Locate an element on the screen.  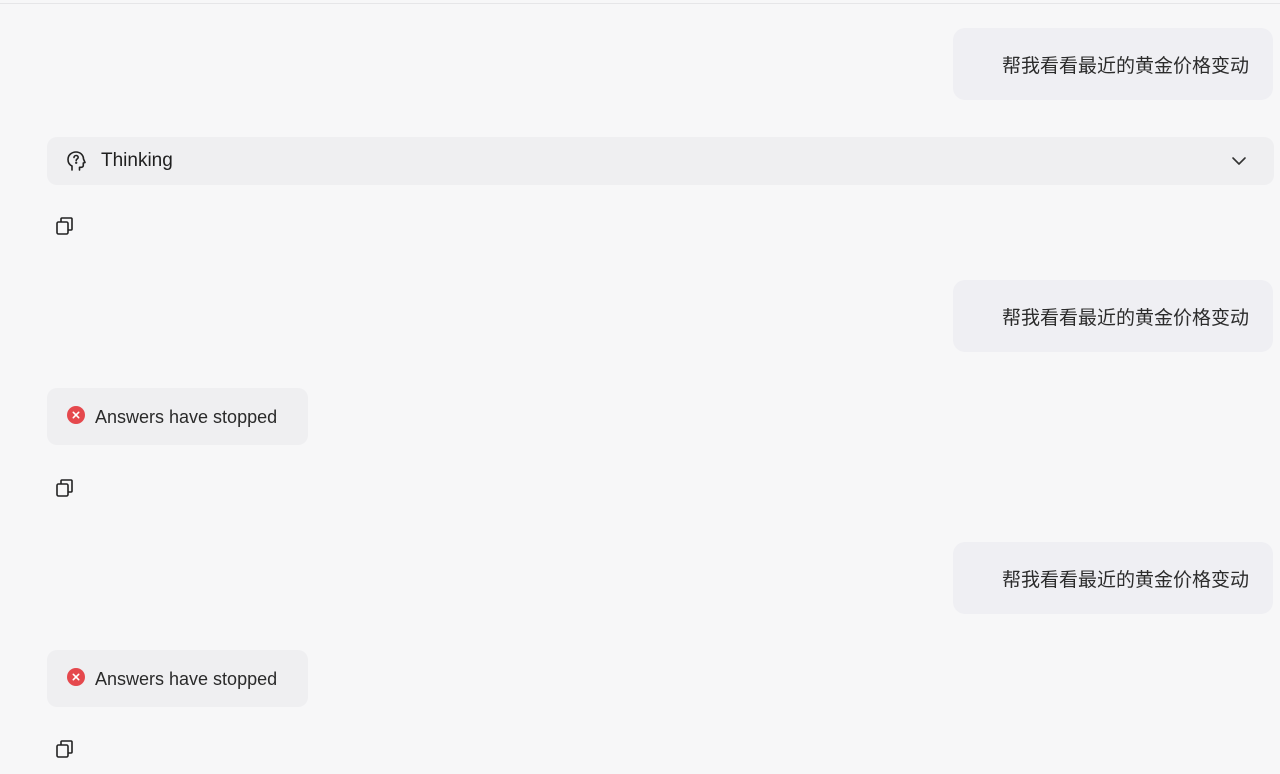
thinking-label: Thinking is located at coordinates (137, 160).